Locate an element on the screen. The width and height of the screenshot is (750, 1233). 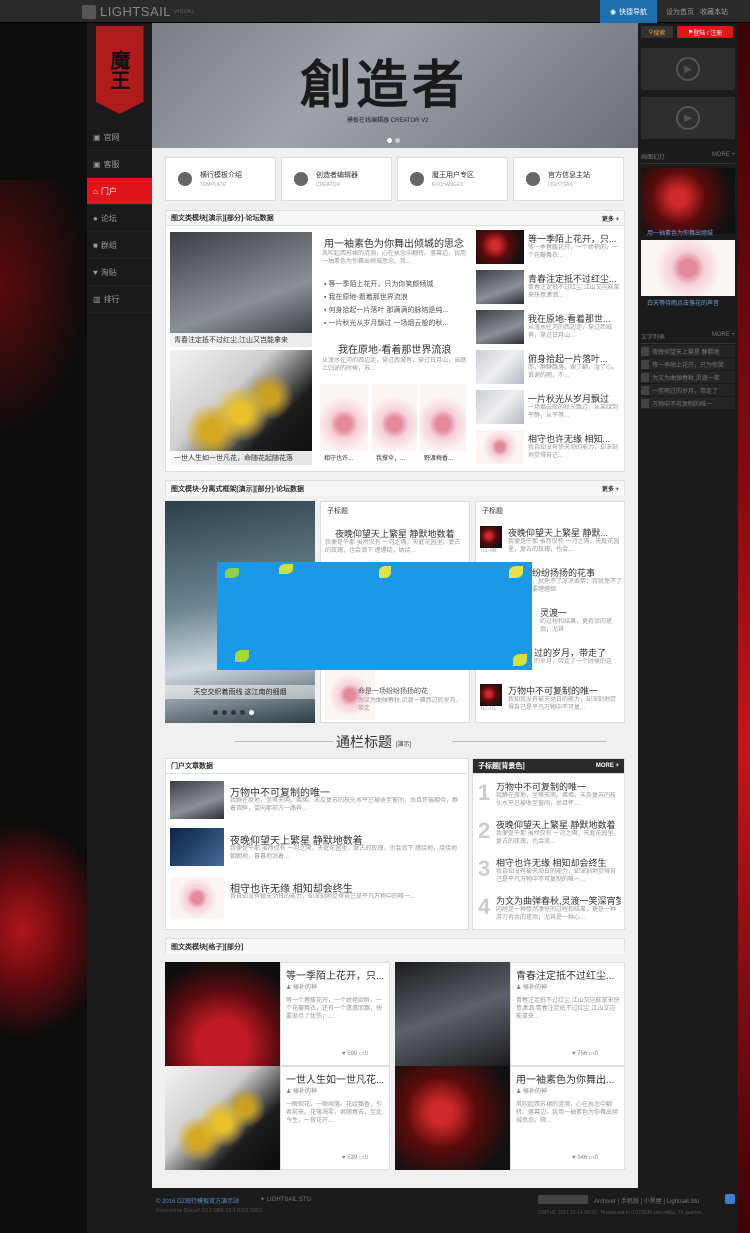
list-item: 万物中不可复制的唯一 is located at coordinates (688, 403).